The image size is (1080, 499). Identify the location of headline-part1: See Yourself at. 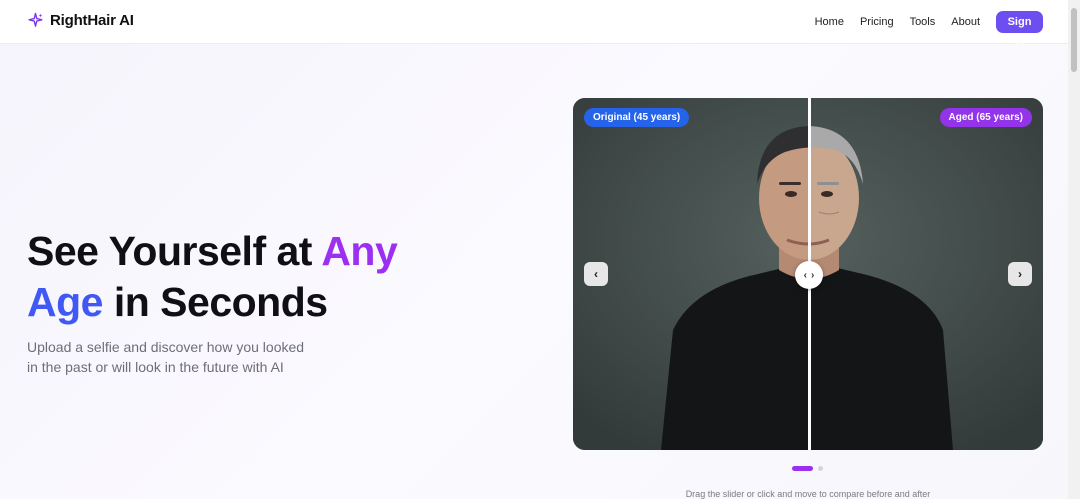
(174, 251).